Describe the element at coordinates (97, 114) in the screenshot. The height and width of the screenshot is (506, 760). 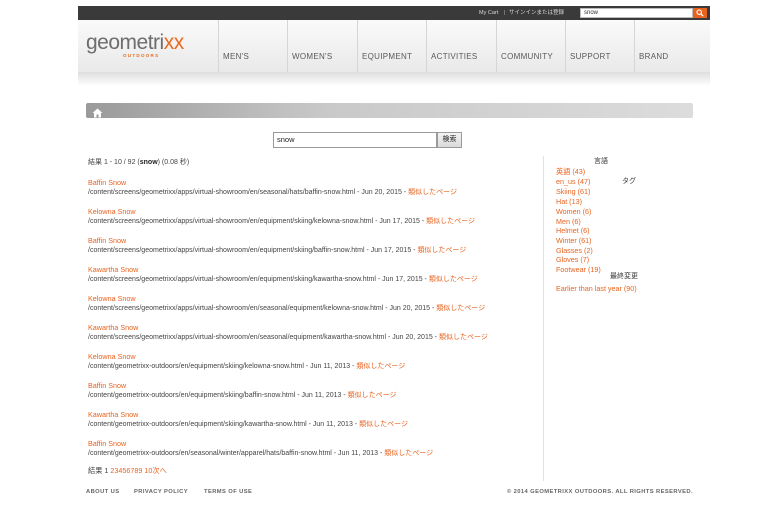
I see `home-icon` at that location.